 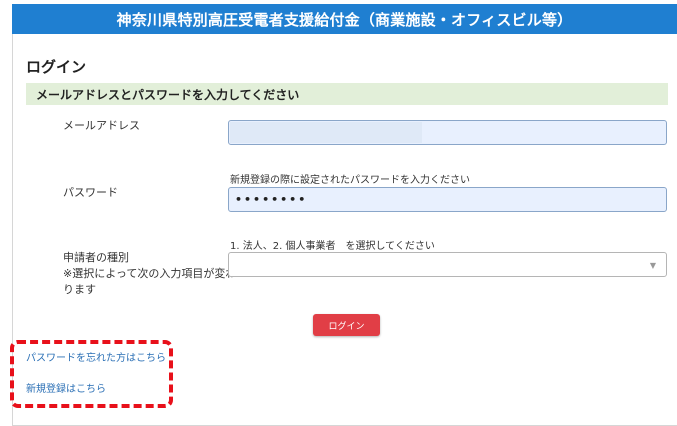 I want to click on applicant-type-label: 申請者の種別 ※選択によって次の入力項目が変わ ります, so click(x=149, y=274).